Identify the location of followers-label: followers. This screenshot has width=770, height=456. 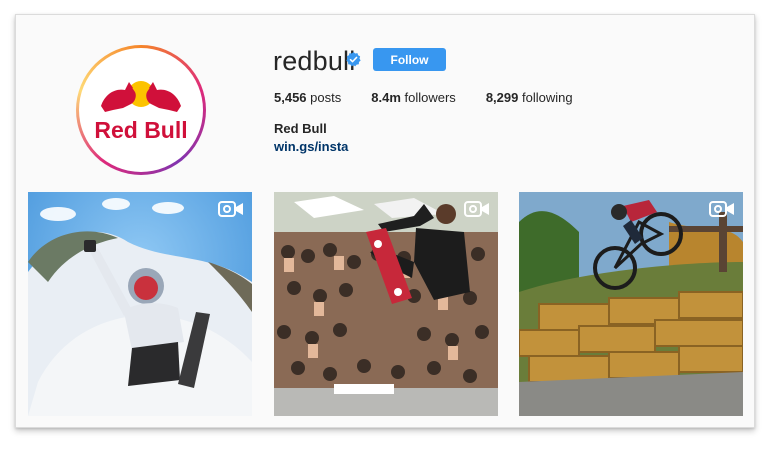
(430, 97).